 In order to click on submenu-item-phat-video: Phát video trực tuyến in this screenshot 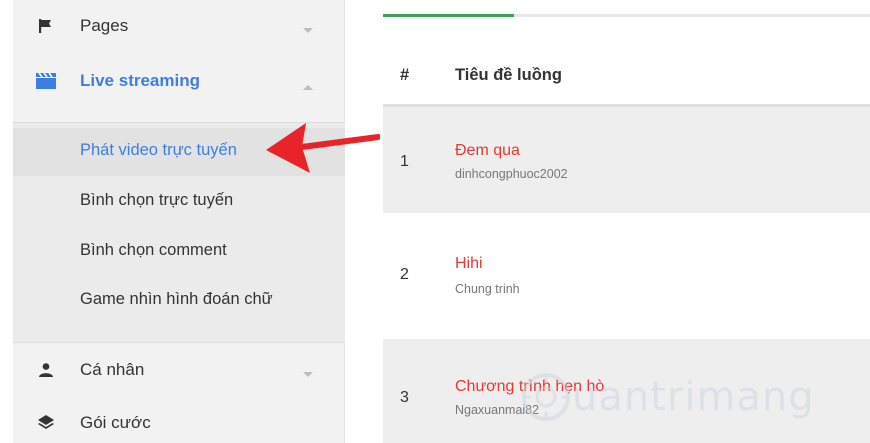, I will do `click(158, 150)`.